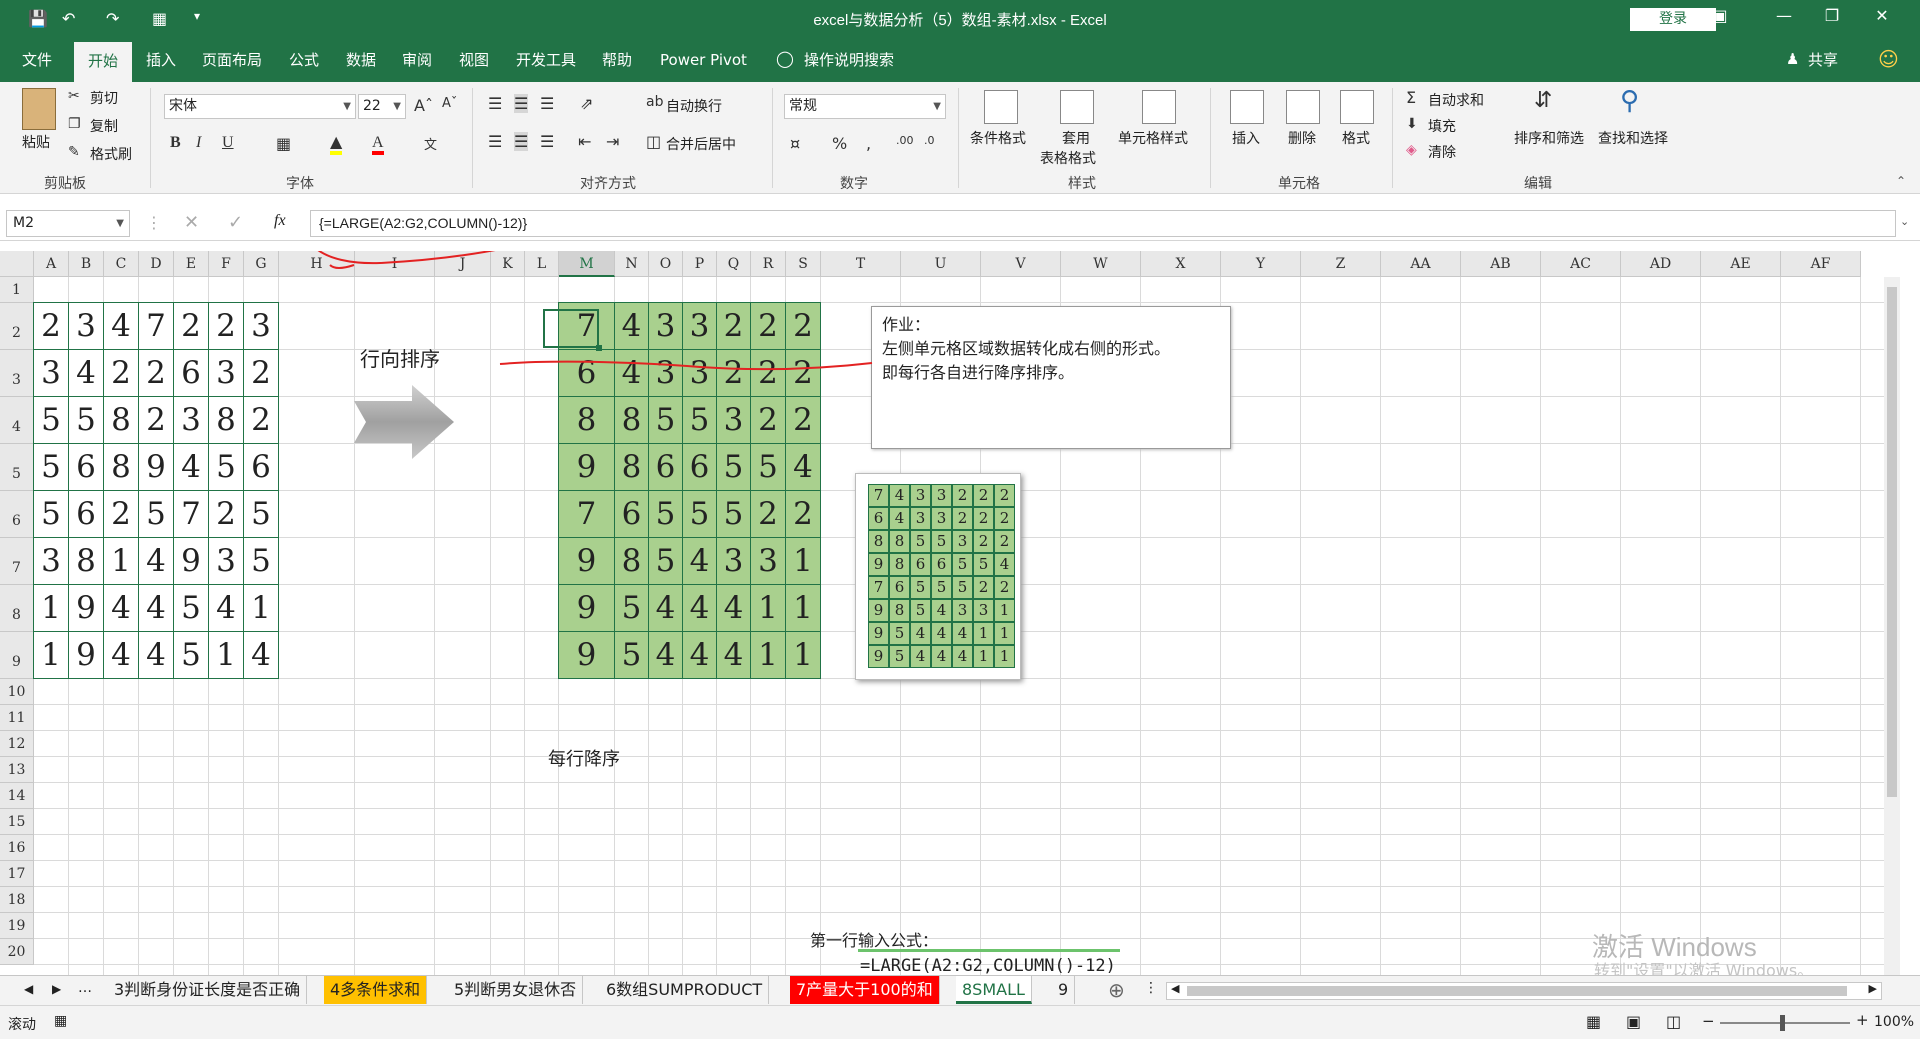 Image resolution: width=1920 pixels, height=1039 pixels. Describe the element at coordinates (260, 106) in the screenshot. I see `font-name-combo: 宋体 ▼` at that location.